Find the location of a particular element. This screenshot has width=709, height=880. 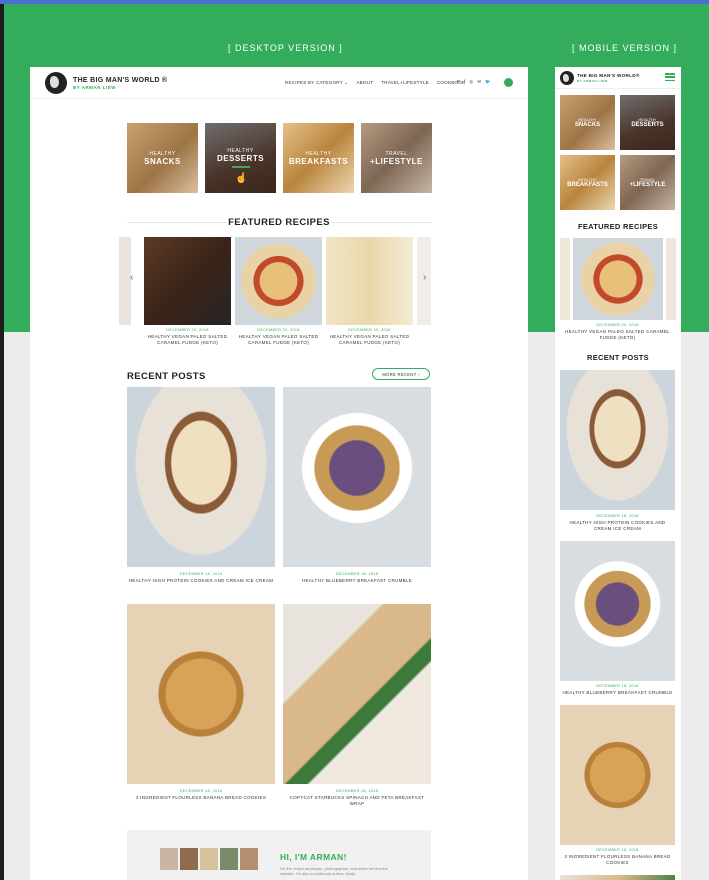

carousel-peek-right is located at coordinates (671, 279).